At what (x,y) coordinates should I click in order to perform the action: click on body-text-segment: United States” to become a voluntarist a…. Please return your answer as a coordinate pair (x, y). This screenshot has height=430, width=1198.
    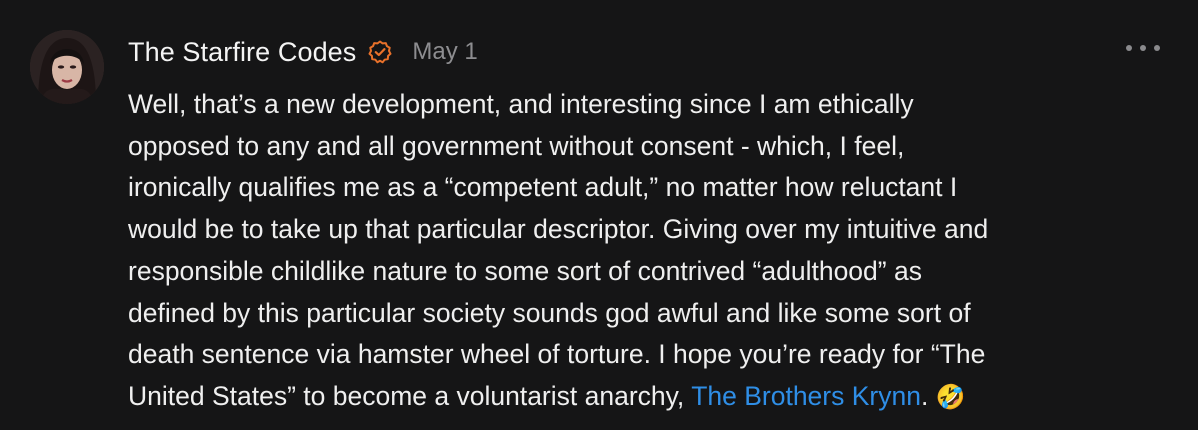
    Looking at the image, I should click on (410, 395).